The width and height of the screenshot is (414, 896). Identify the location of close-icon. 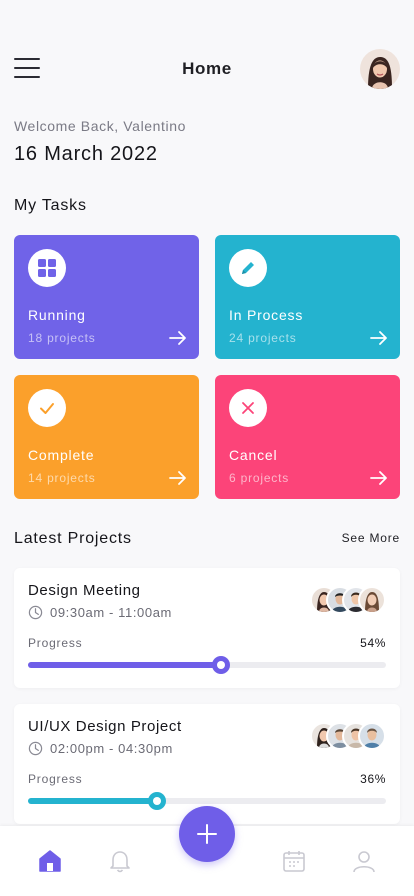
(248, 408).